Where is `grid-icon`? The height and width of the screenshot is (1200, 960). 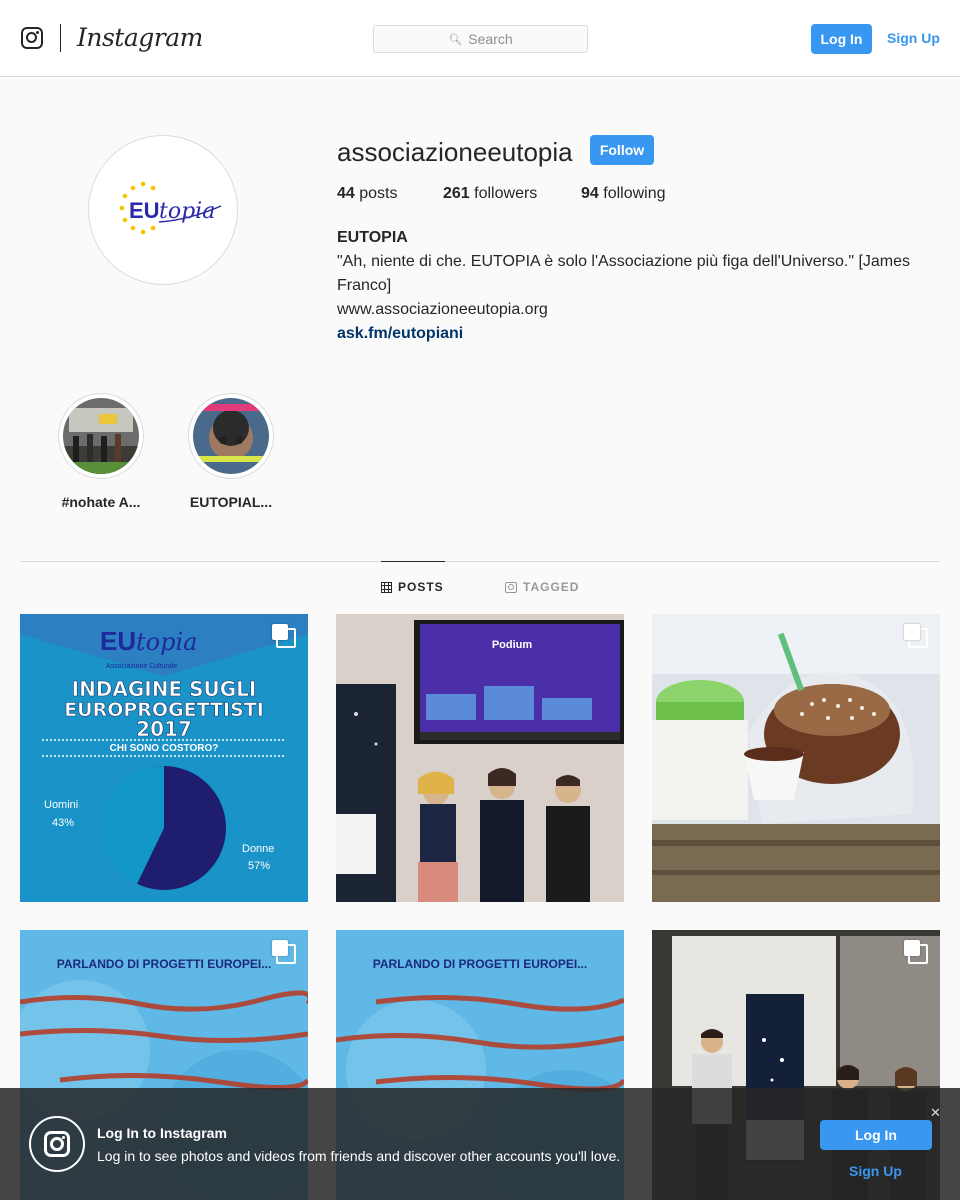
grid-icon is located at coordinates (386, 587).